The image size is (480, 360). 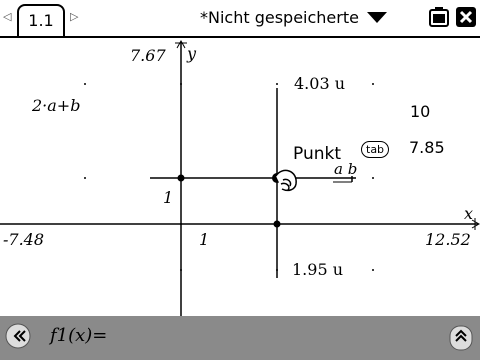 What do you see at coordinates (461, 338) in the screenshot?
I see `history-scroll-icon` at bounding box center [461, 338].